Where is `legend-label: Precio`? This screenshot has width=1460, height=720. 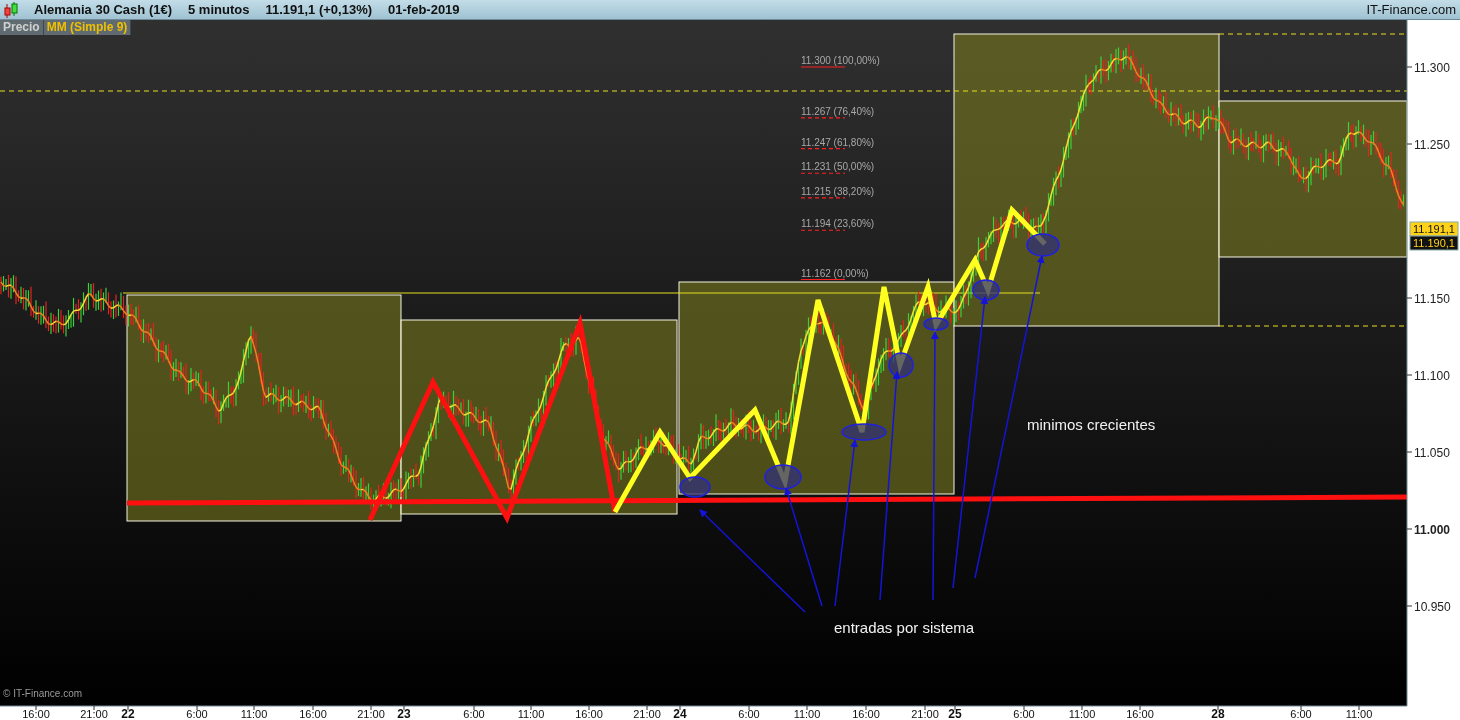 legend-label: Precio is located at coordinates (22, 27).